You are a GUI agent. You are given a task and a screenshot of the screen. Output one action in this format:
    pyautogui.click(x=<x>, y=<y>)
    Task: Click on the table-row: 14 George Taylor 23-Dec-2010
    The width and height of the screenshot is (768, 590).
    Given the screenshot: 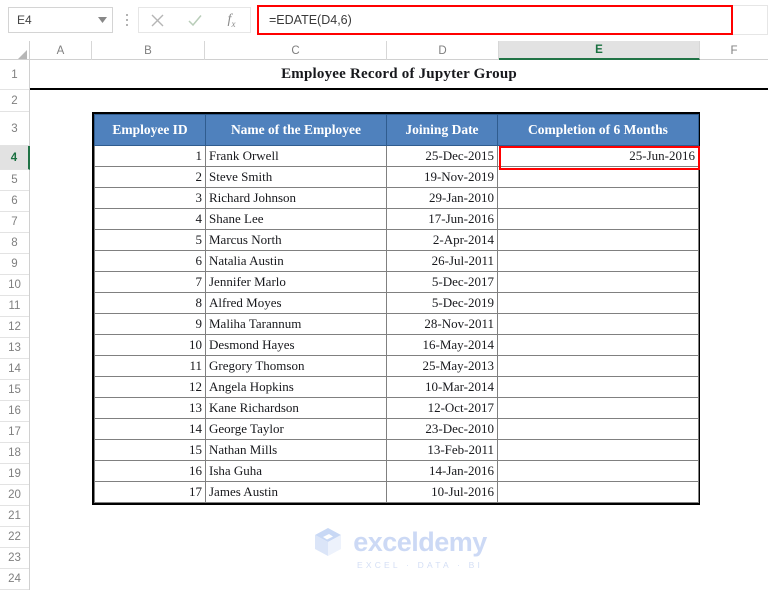 What is the action you would take?
    pyautogui.click(x=396, y=429)
    